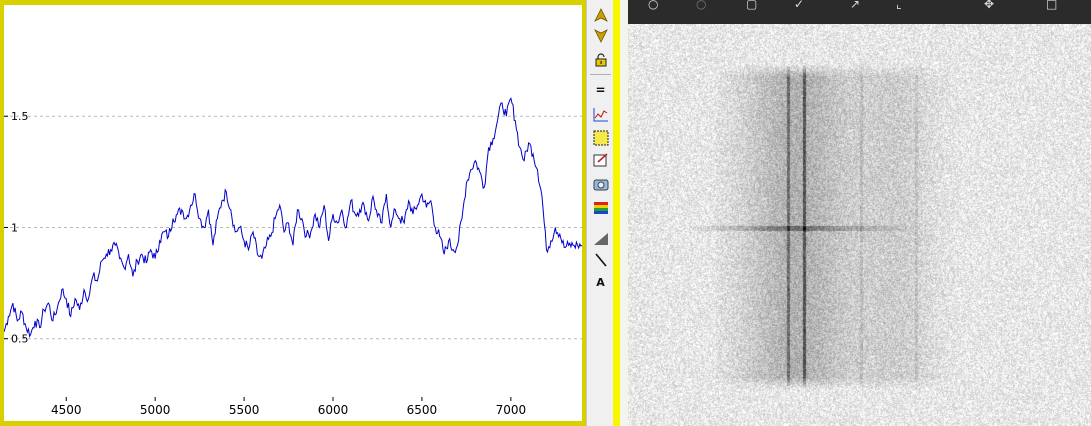 Image resolution: width=1091 pixels, height=426 pixels. I want to click on check-icon: ✓, so click(799, 5).